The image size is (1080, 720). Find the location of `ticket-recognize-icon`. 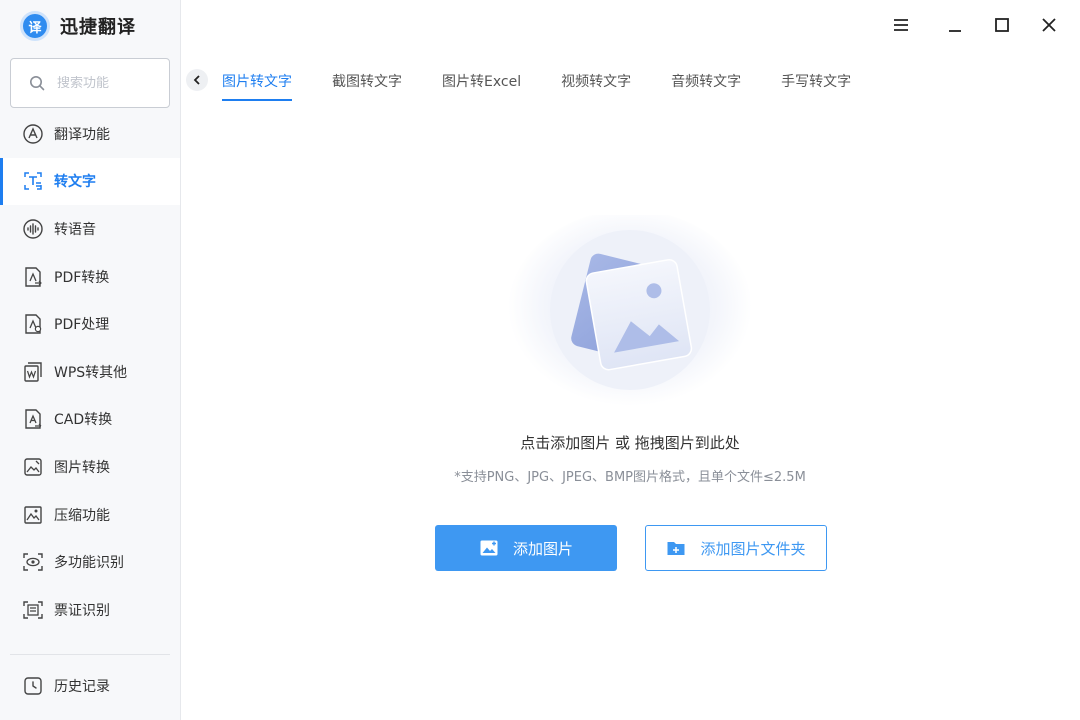

ticket-recognize-icon is located at coordinates (33, 610).